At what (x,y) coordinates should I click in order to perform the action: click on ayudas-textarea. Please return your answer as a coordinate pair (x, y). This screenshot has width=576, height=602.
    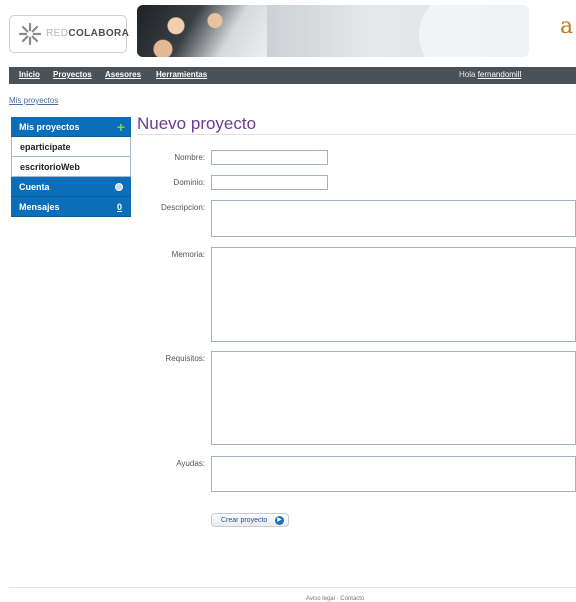
    Looking at the image, I should click on (393, 474).